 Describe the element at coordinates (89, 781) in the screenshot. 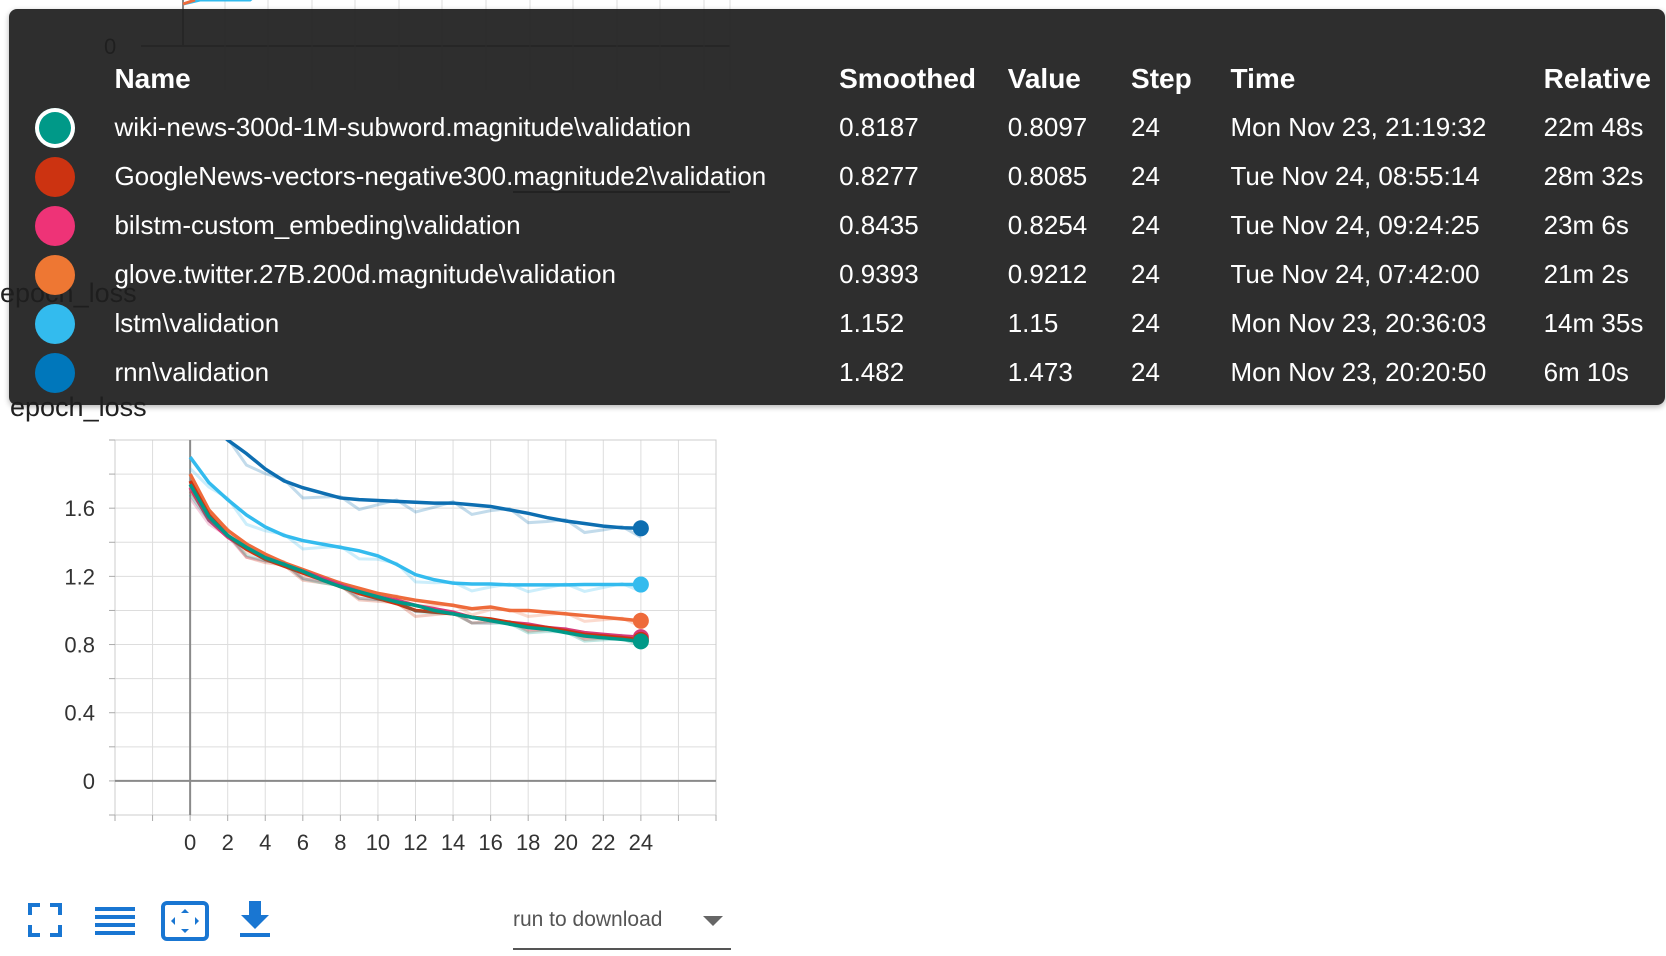

I see `y-tick-label: 0` at that location.